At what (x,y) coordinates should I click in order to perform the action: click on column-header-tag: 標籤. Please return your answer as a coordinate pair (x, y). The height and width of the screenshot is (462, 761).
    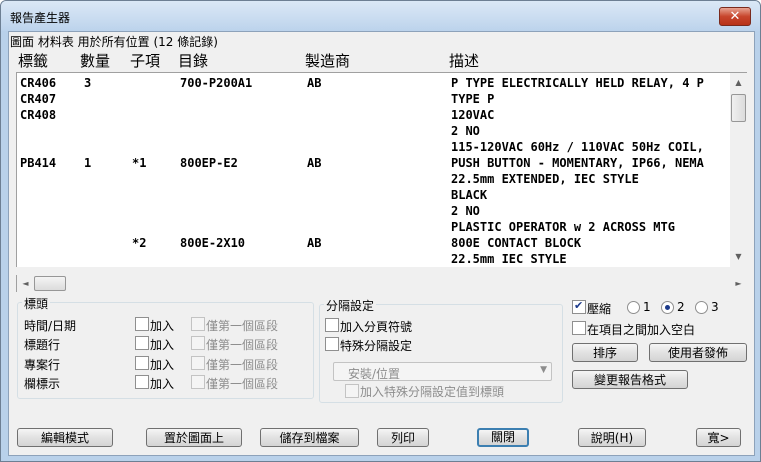
    Looking at the image, I should click on (33, 61).